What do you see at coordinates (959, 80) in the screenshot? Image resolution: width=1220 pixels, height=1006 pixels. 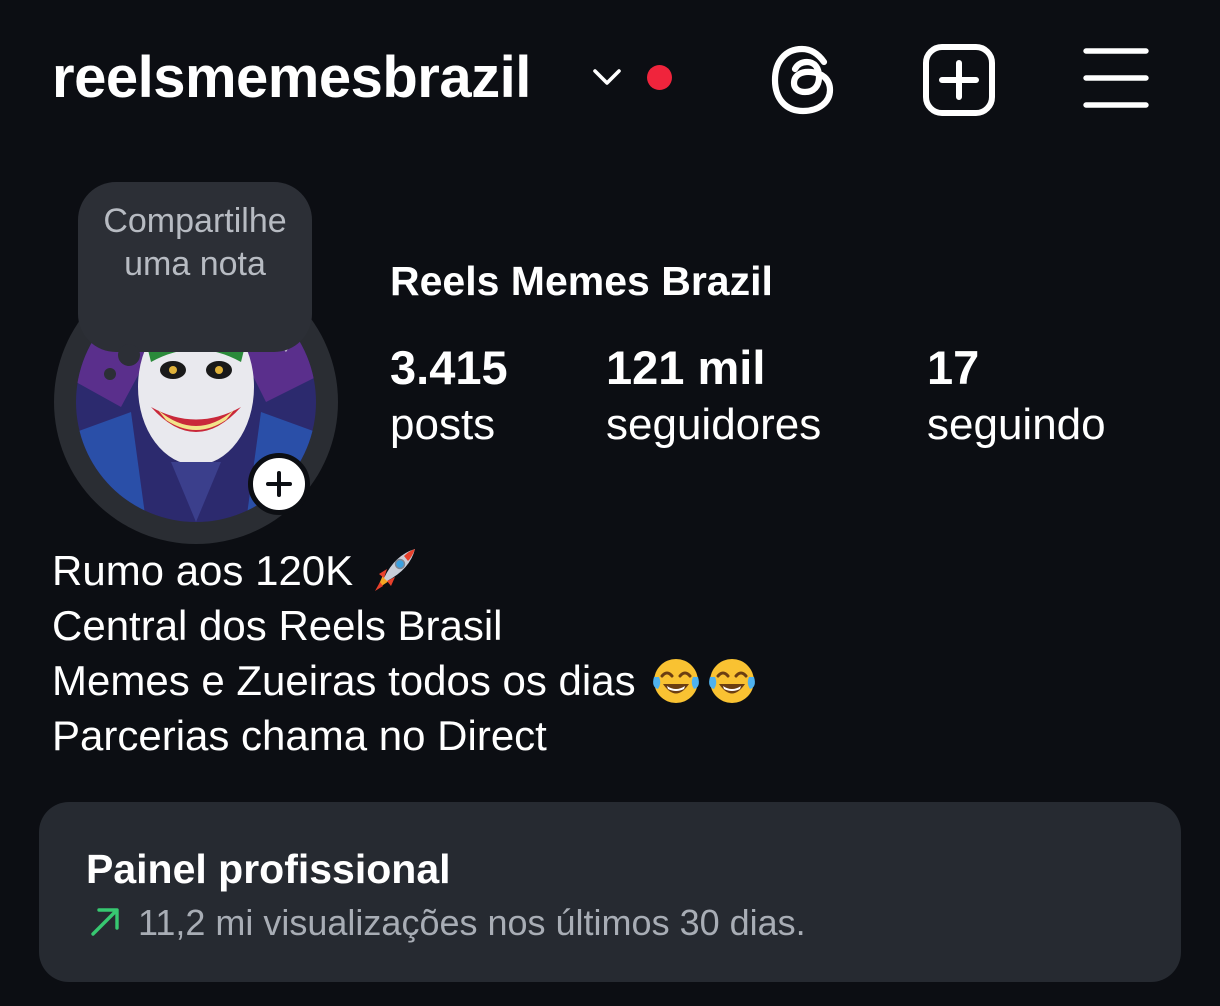 I see `plus-square-icon` at bounding box center [959, 80].